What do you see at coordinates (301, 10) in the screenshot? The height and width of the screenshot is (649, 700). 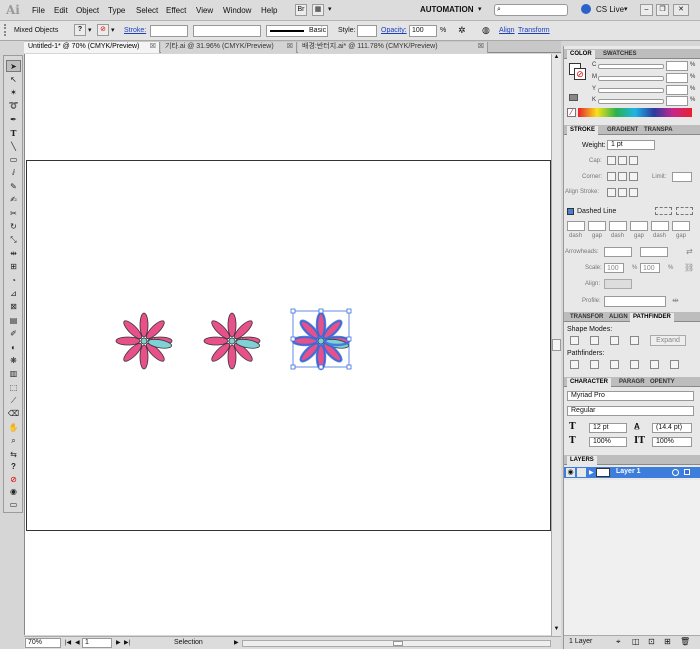 I see `bridge-button: Br` at bounding box center [301, 10].